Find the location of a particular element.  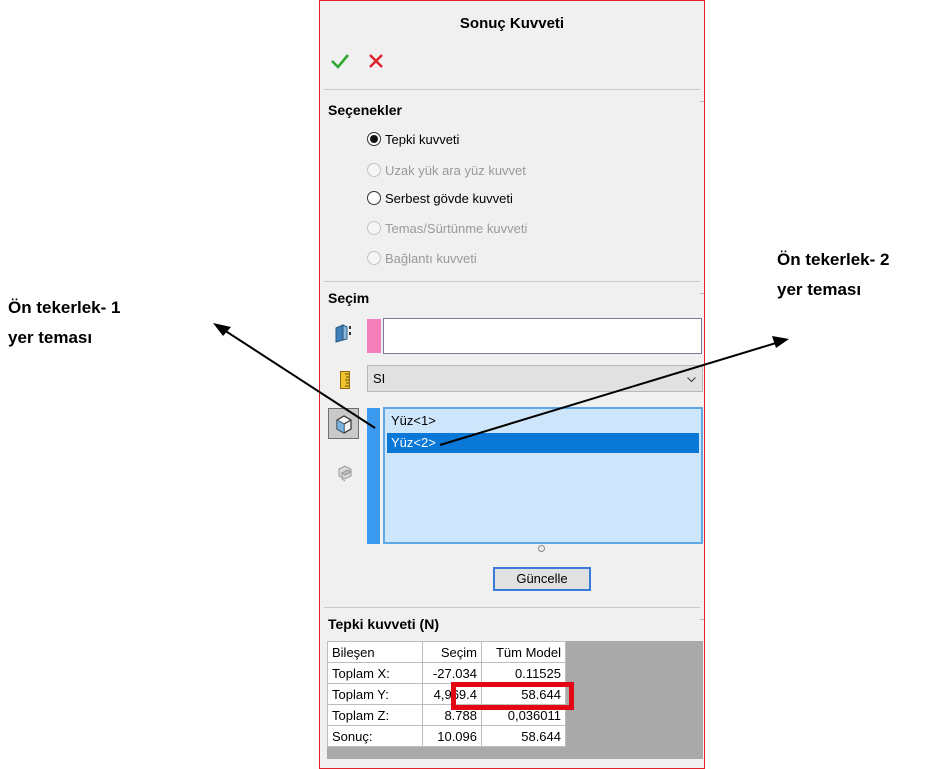

annotation-arrows is located at coordinates (501, 384).